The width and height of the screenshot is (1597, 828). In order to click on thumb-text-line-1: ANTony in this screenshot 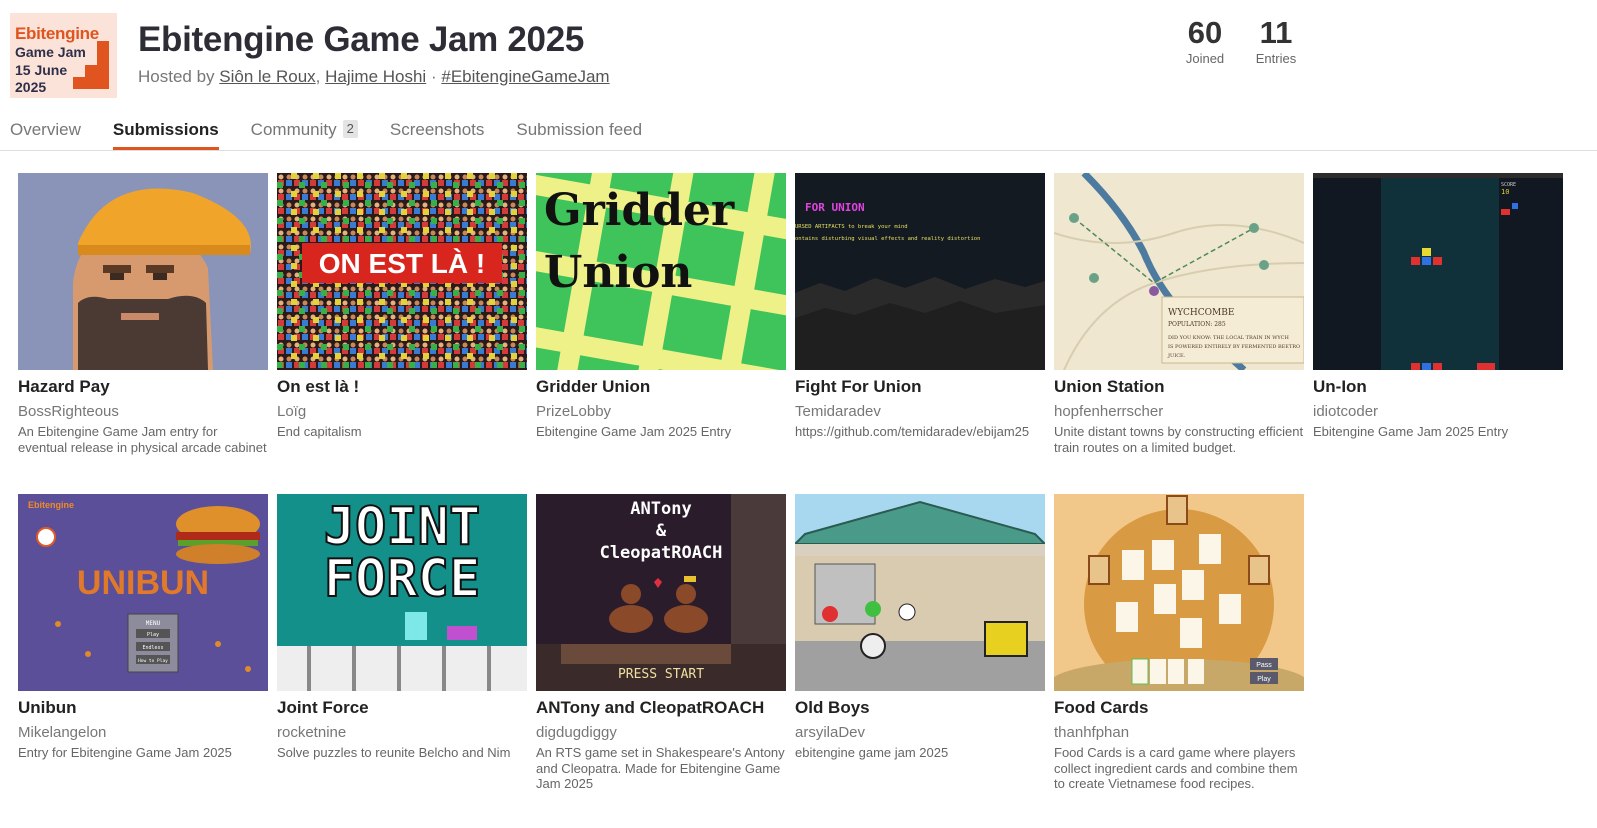, I will do `click(660, 509)`.